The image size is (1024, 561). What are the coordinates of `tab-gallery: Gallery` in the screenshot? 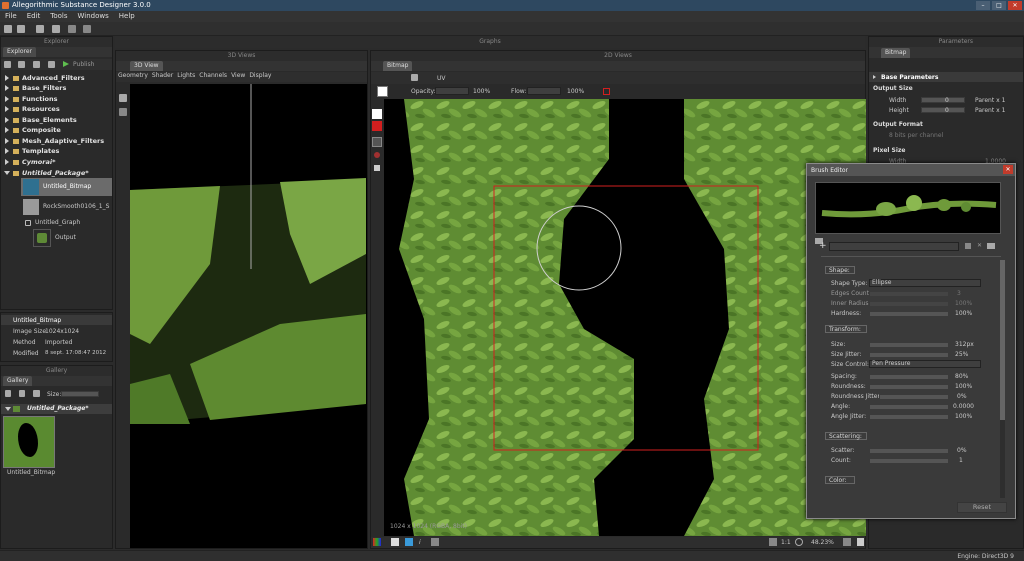 It's located at (18, 381).